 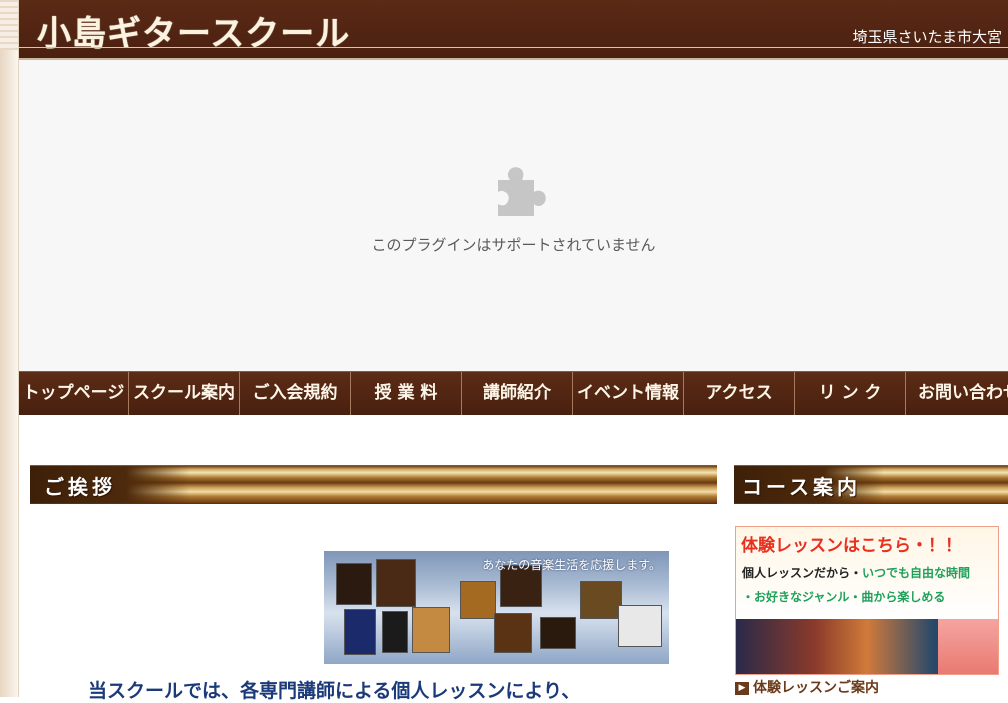 What do you see at coordinates (513, 30) in the screenshot?
I see `site-header: 小島ギタースクール 埼玉県さいたま市大宮` at bounding box center [513, 30].